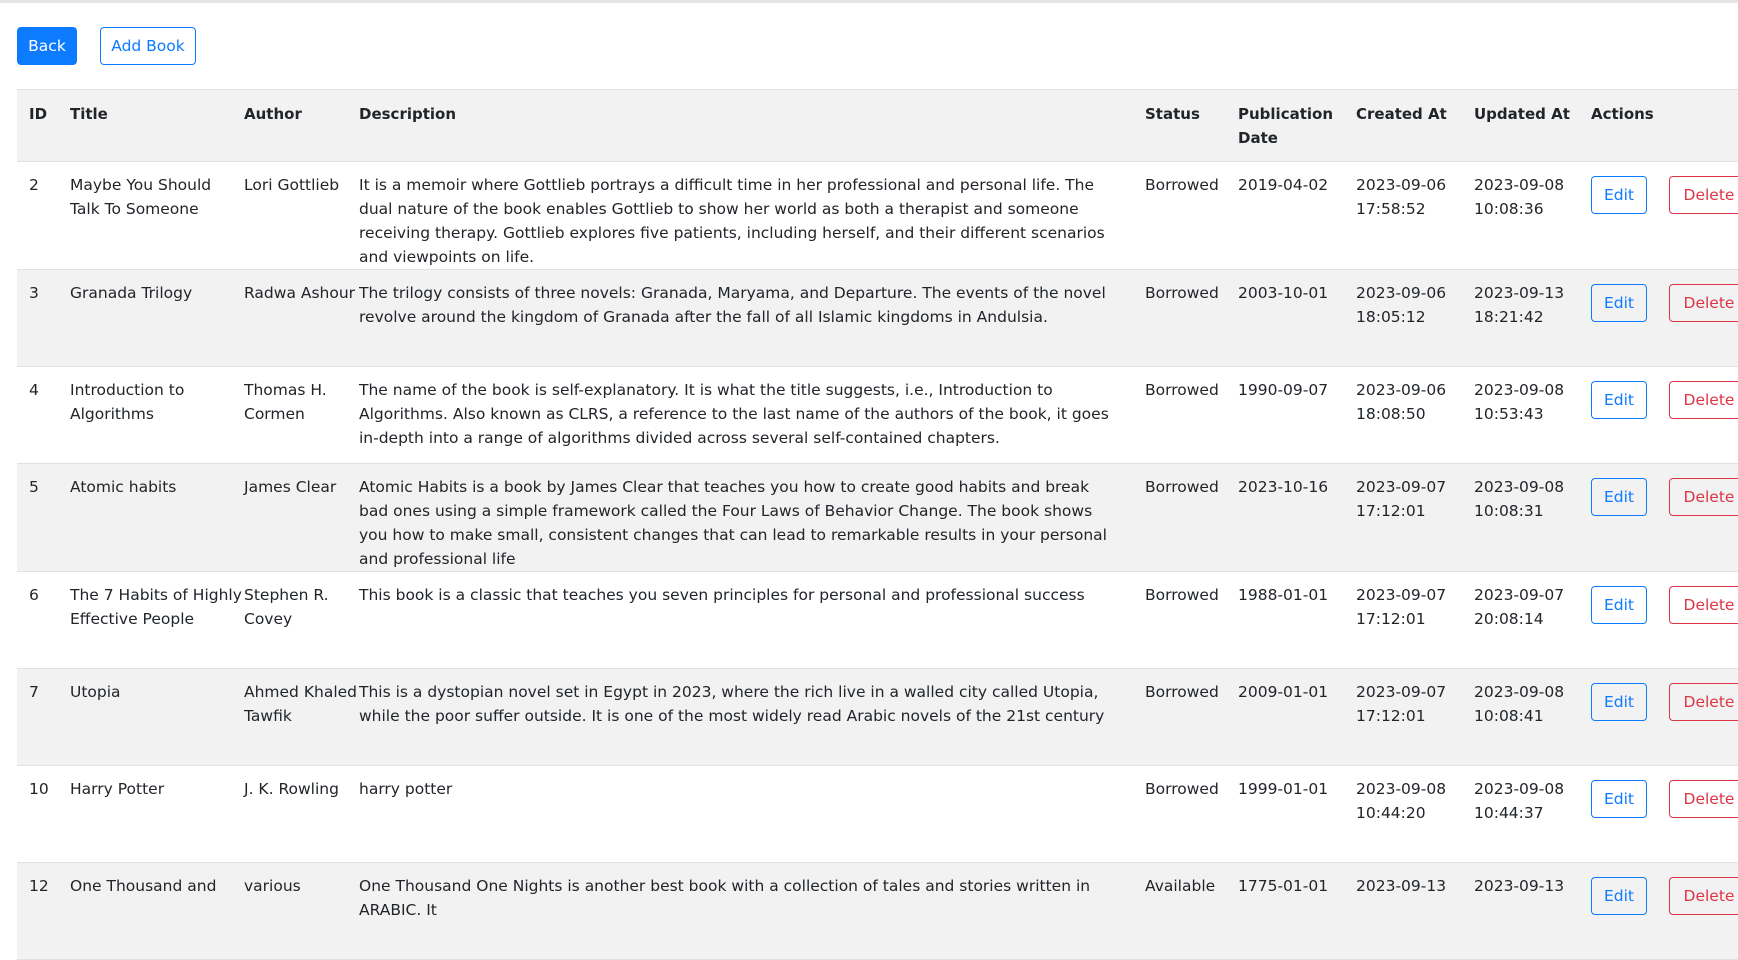 Image resolution: width=1738 pixels, height=960 pixels. Describe the element at coordinates (286, 607) in the screenshot. I see `cell-author: Stephen R. Covey` at that location.